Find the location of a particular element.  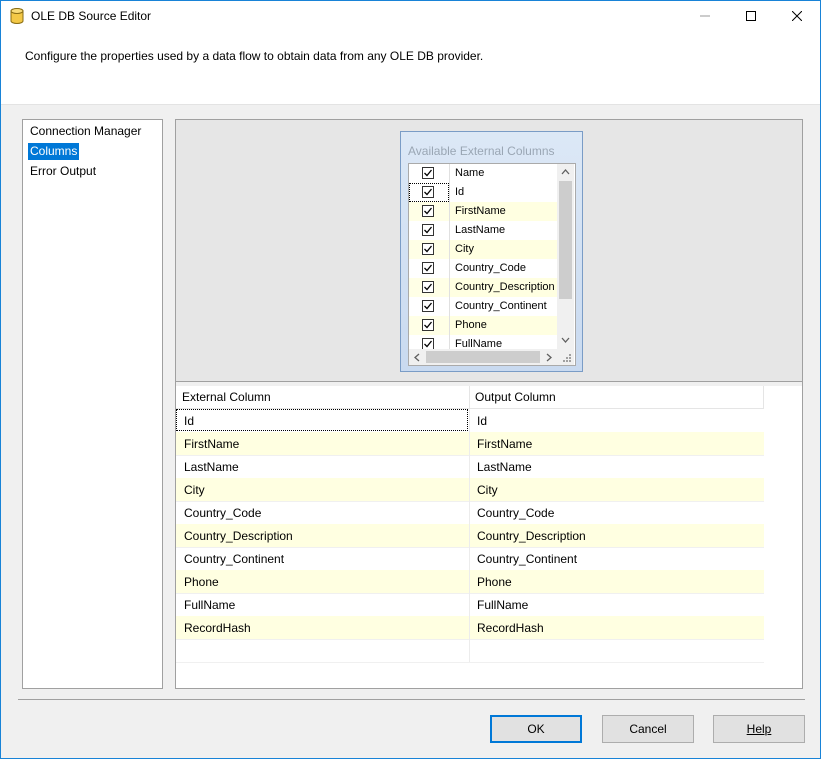

column-name: FirstName is located at coordinates (480, 211).